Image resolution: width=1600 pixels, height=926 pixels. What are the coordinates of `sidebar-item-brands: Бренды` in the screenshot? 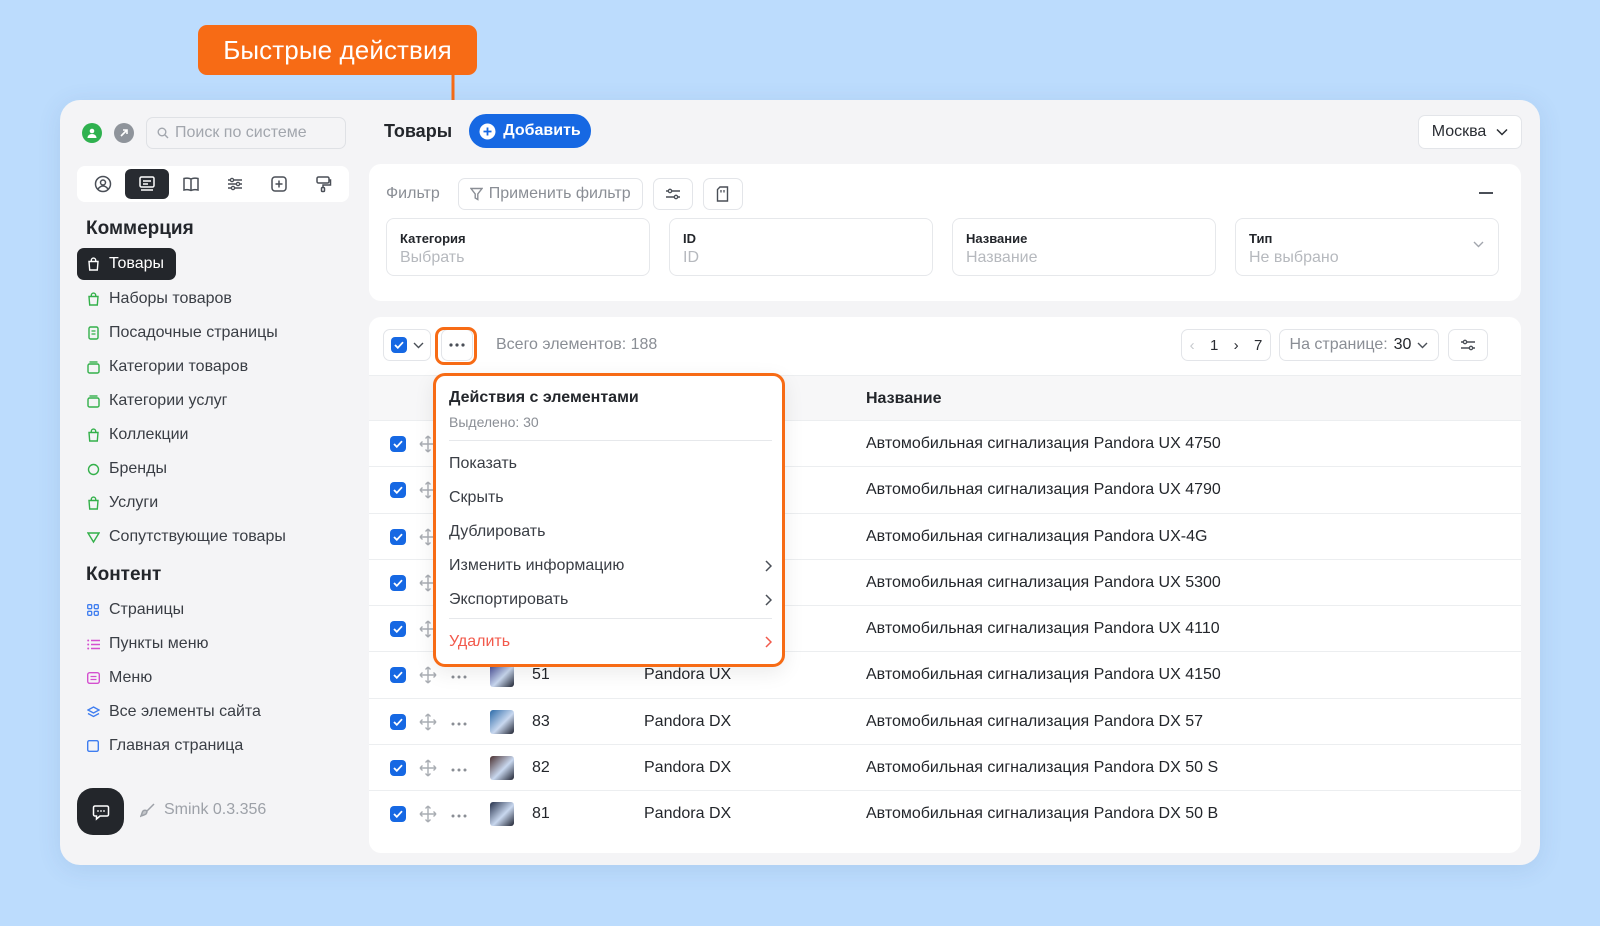 It's located at (213, 469).